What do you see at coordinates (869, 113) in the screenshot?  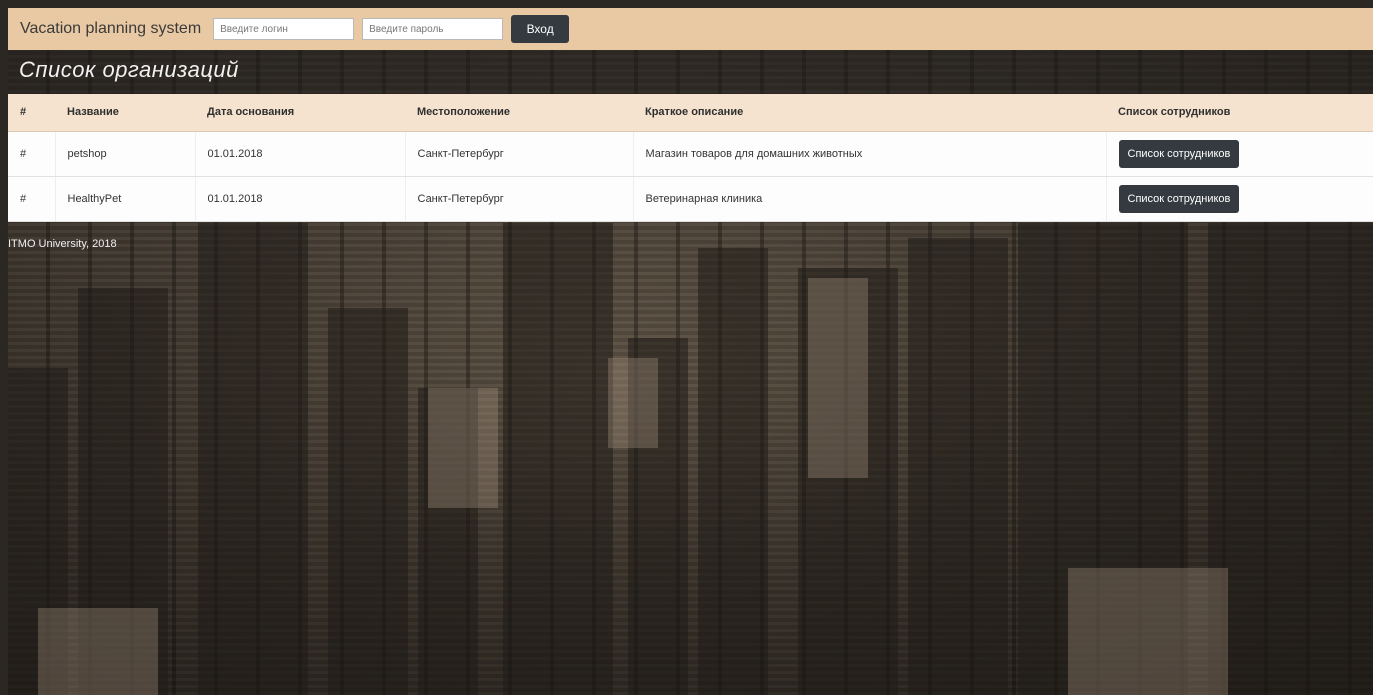 I see `column-header-description: Краткое описание` at bounding box center [869, 113].